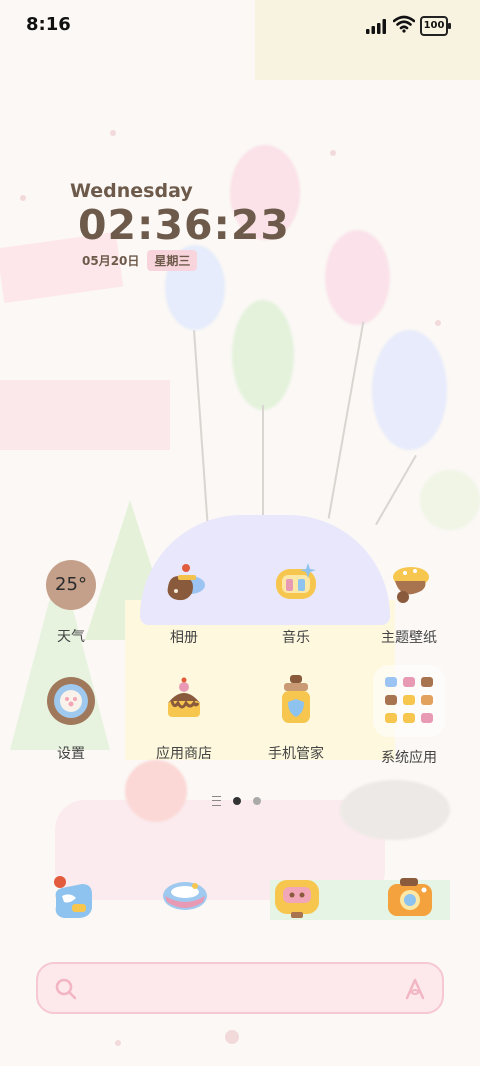 This screenshot has height=1066, width=480. Describe the element at coordinates (257, 801) in the screenshot. I see `page-dot` at that location.